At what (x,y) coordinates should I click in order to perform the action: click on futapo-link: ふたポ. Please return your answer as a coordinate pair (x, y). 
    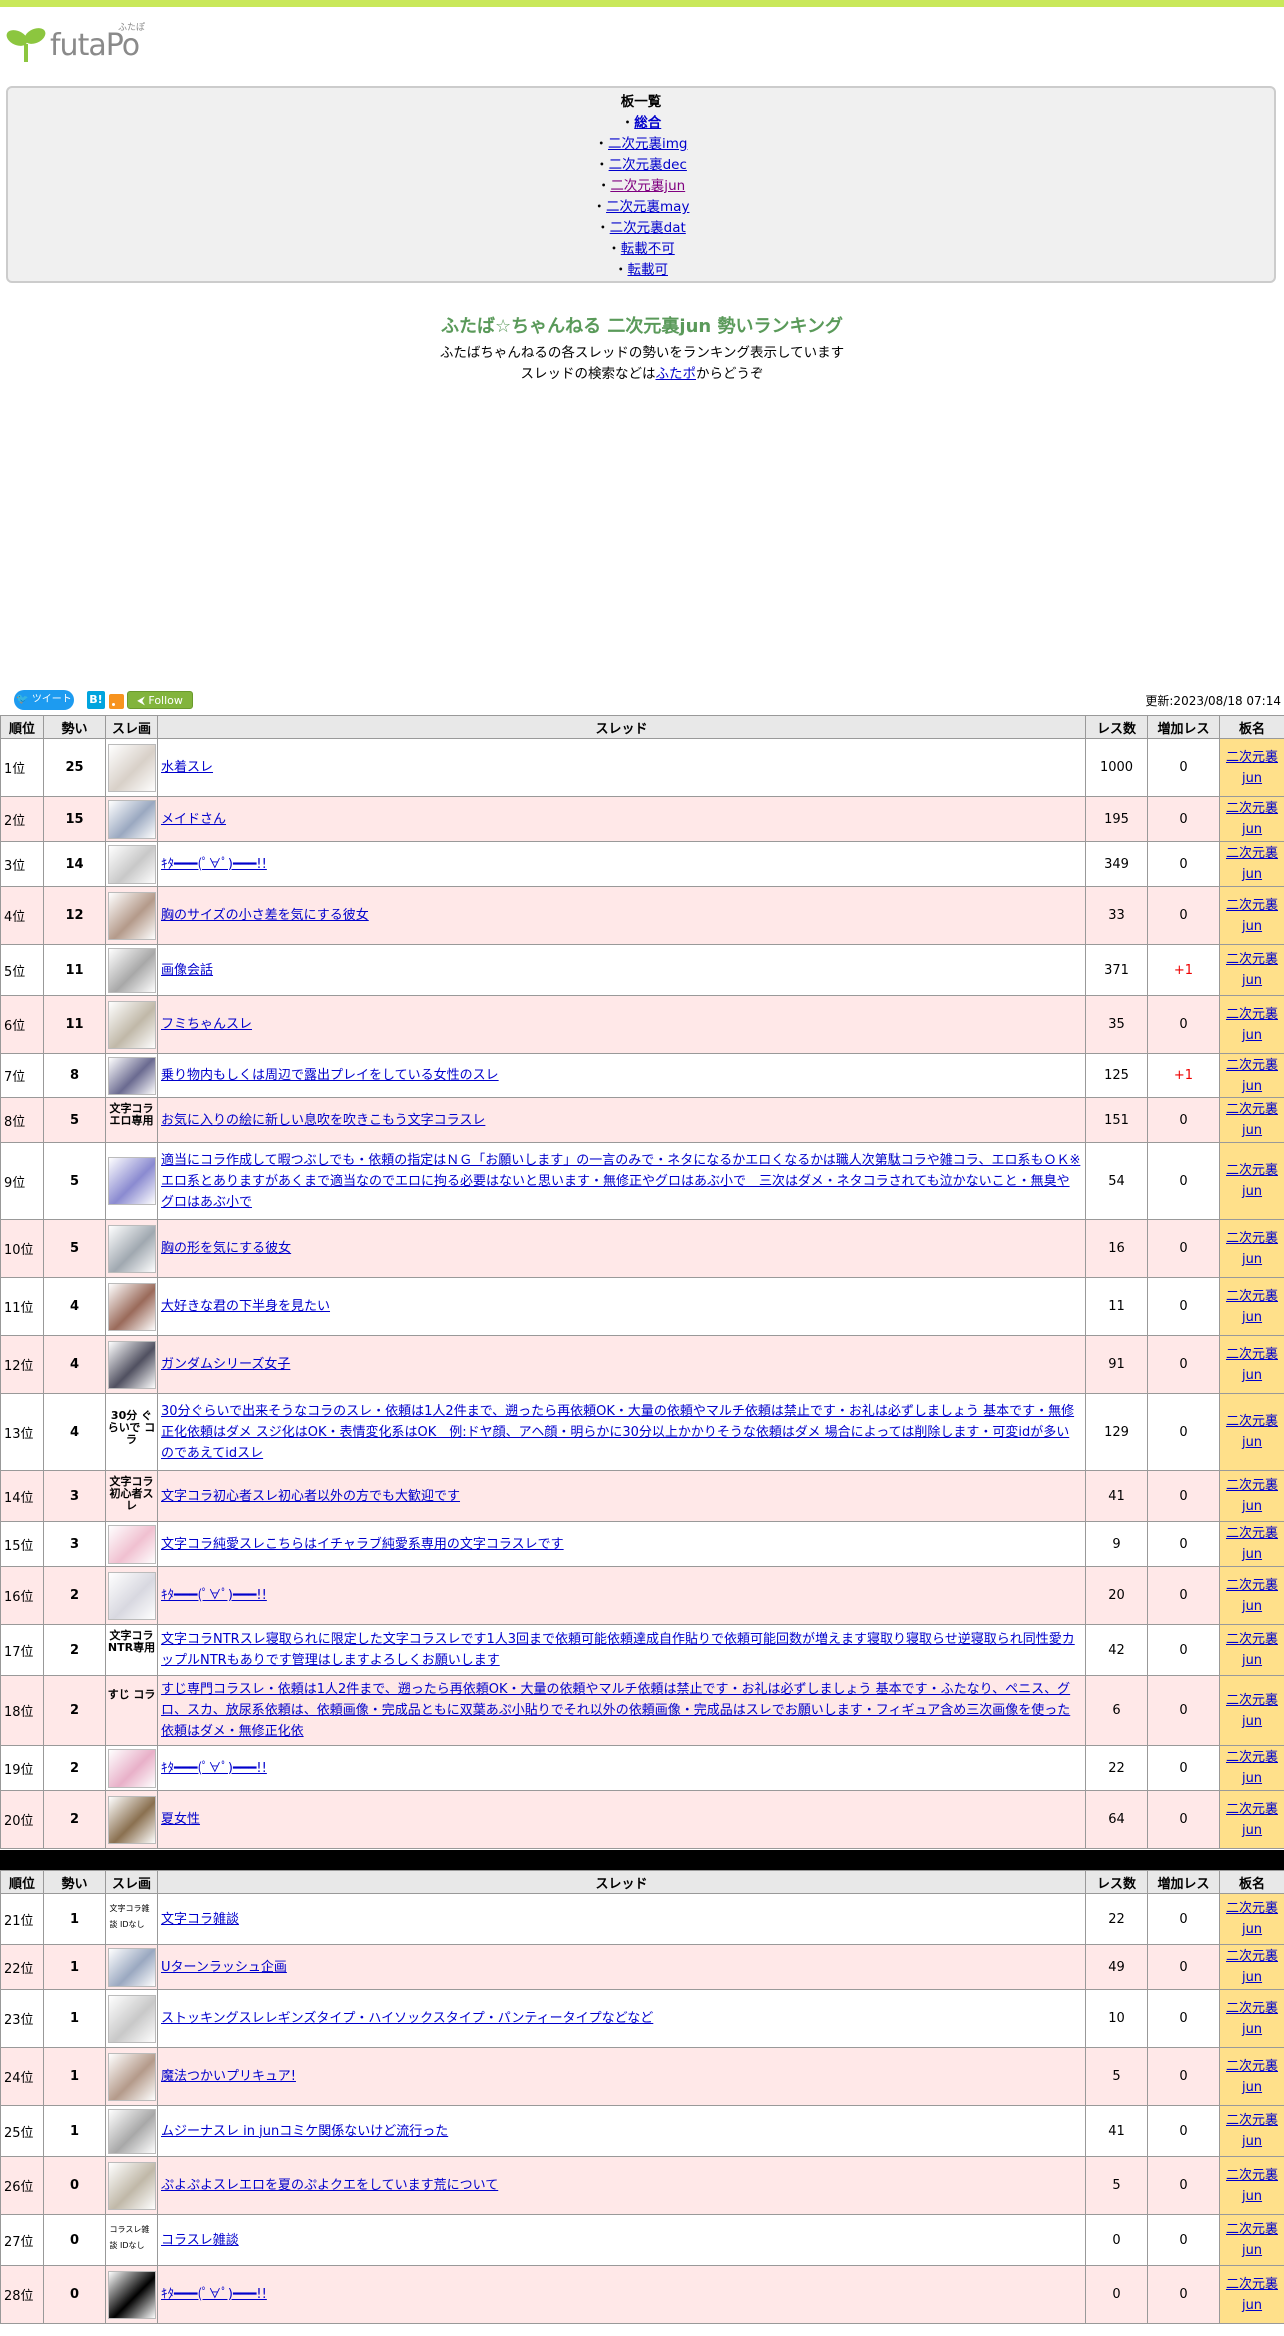
    Looking at the image, I should click on (676, 374).